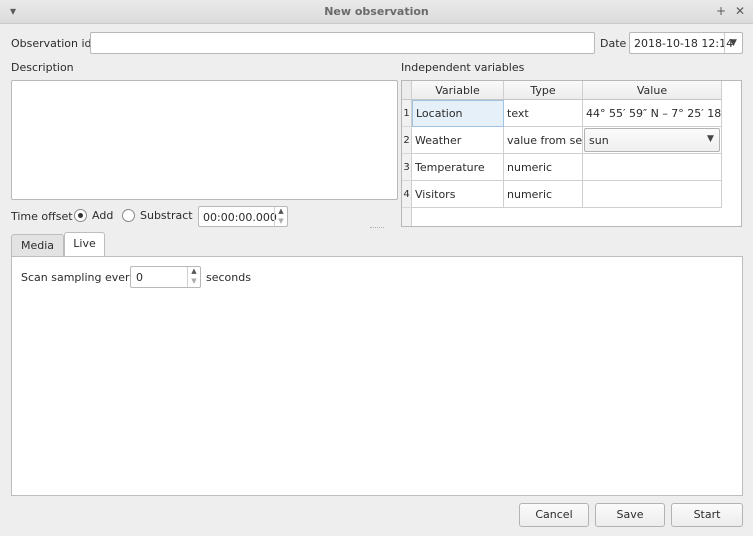 The height and width of the screenshot is (536, 753). What do you see at coordinates (128, 215) in the screenshot?
I see `substract-radio` at bounding box center [128, 215].